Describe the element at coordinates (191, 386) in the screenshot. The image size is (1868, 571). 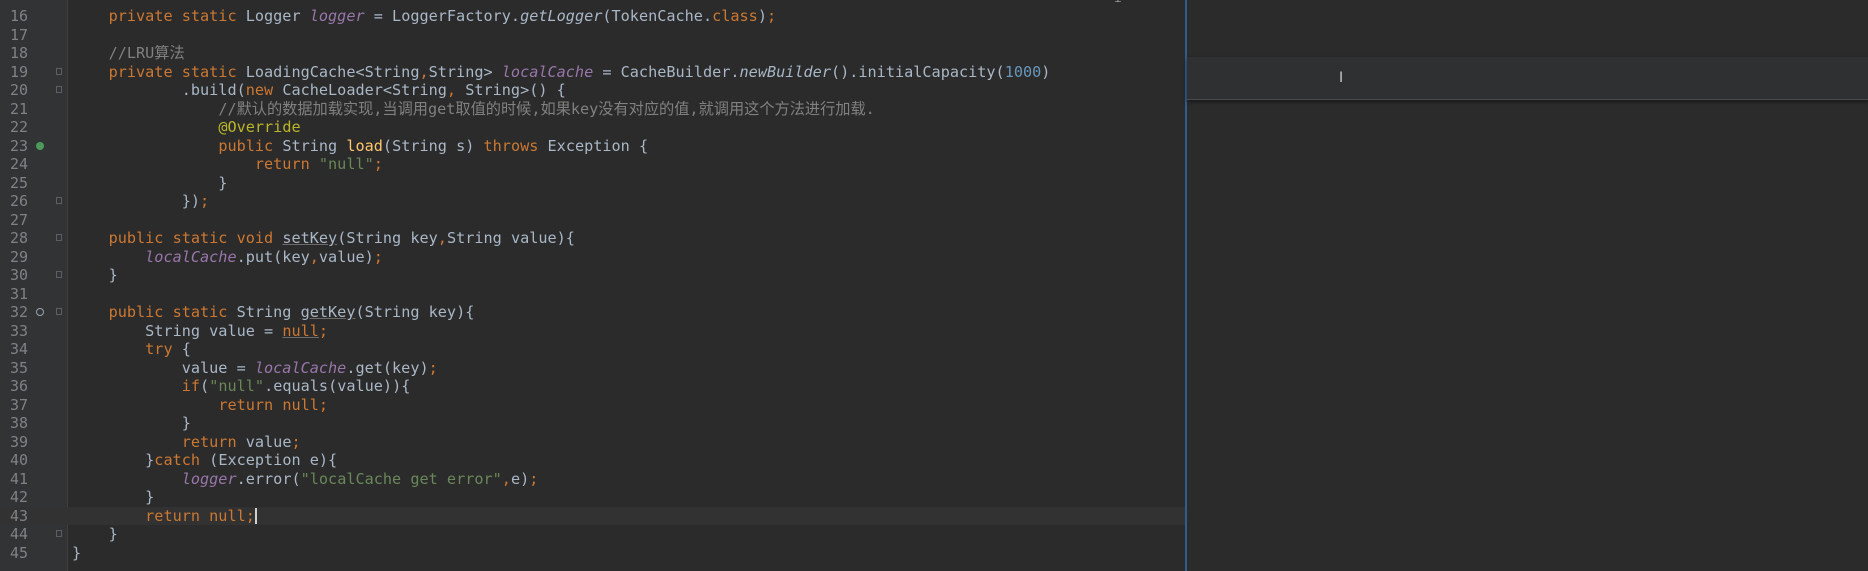
I see `code-token: if` at that location.